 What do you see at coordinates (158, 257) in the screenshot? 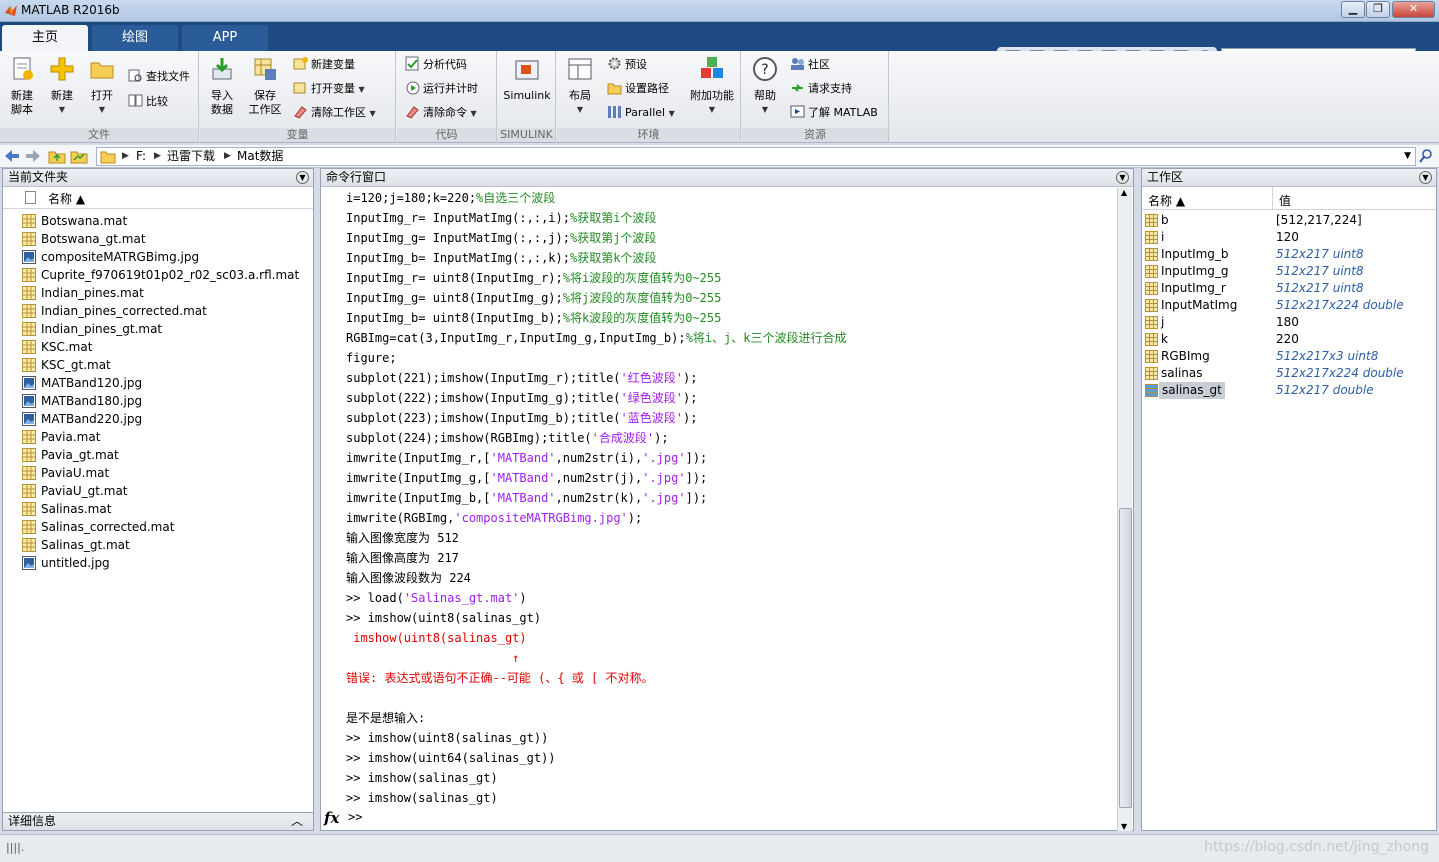
I see `file-row: compositeMATRGBimg.jpg` at bounding box center [158, 257].